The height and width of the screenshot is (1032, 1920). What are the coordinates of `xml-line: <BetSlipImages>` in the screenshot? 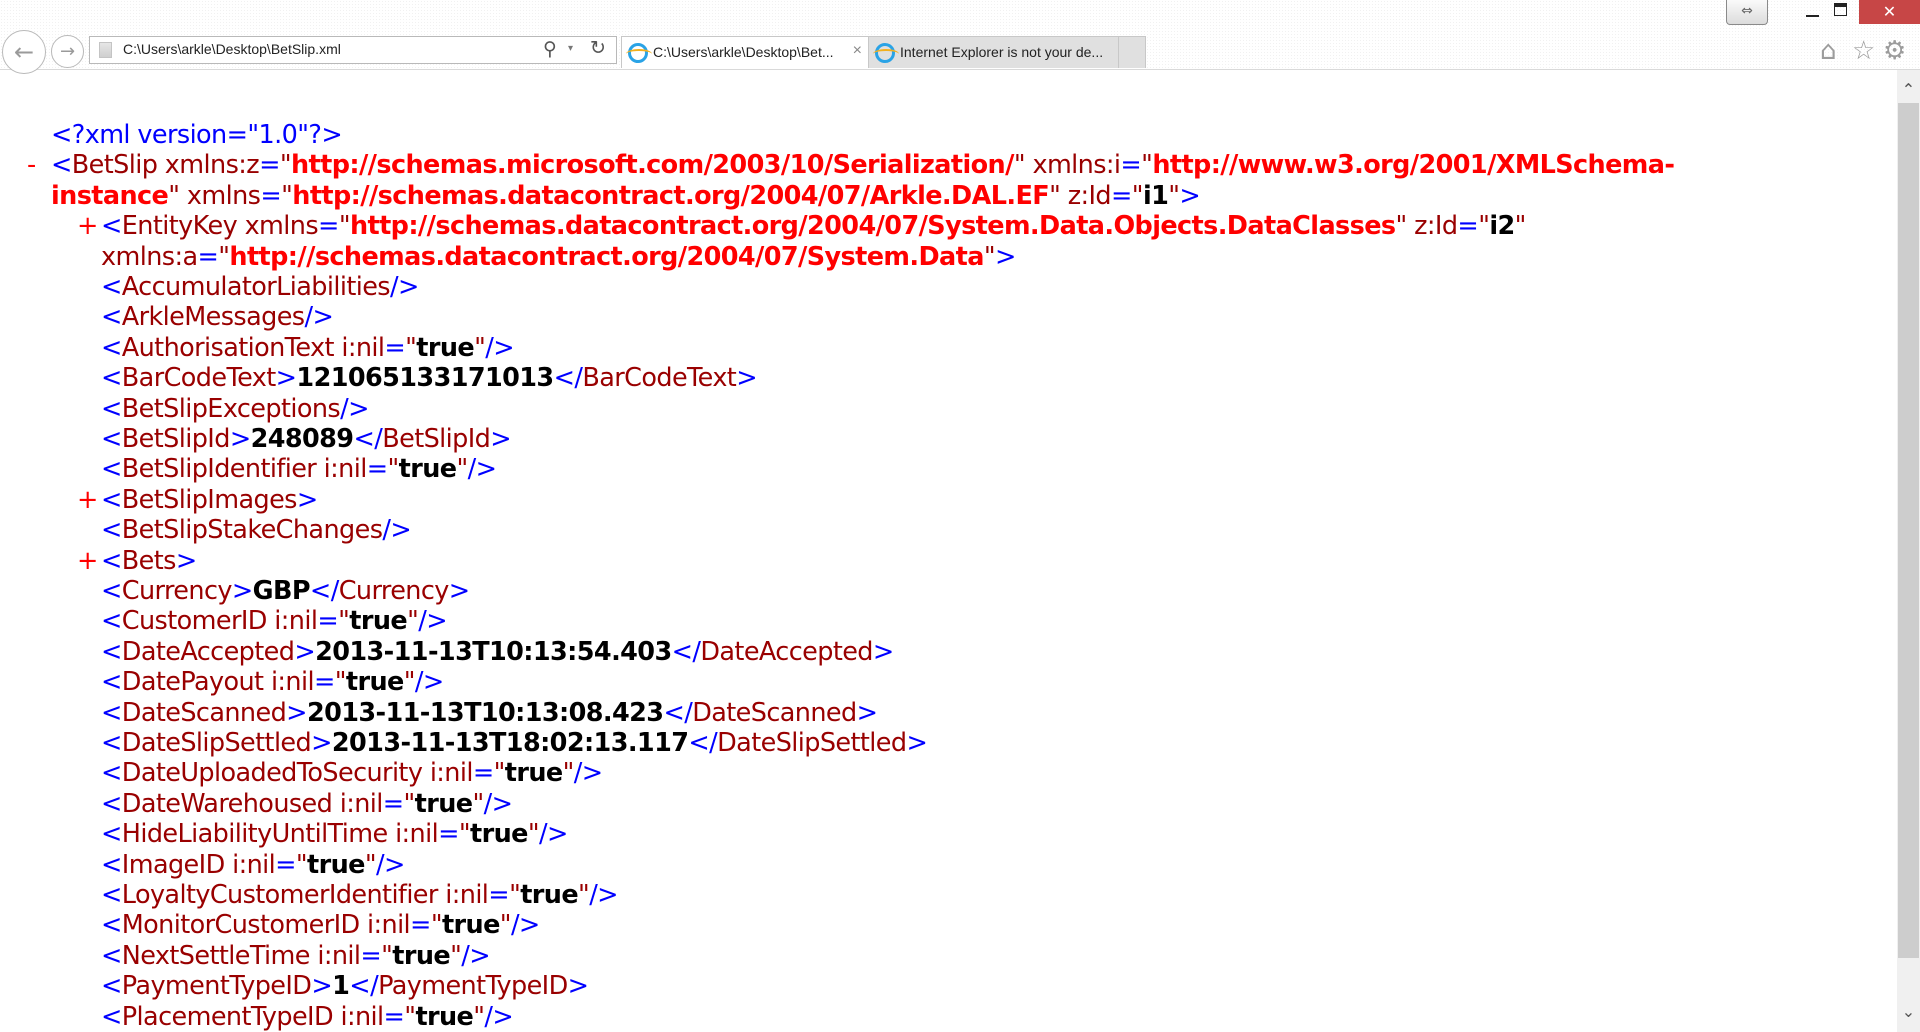 It's located at (209, 500).